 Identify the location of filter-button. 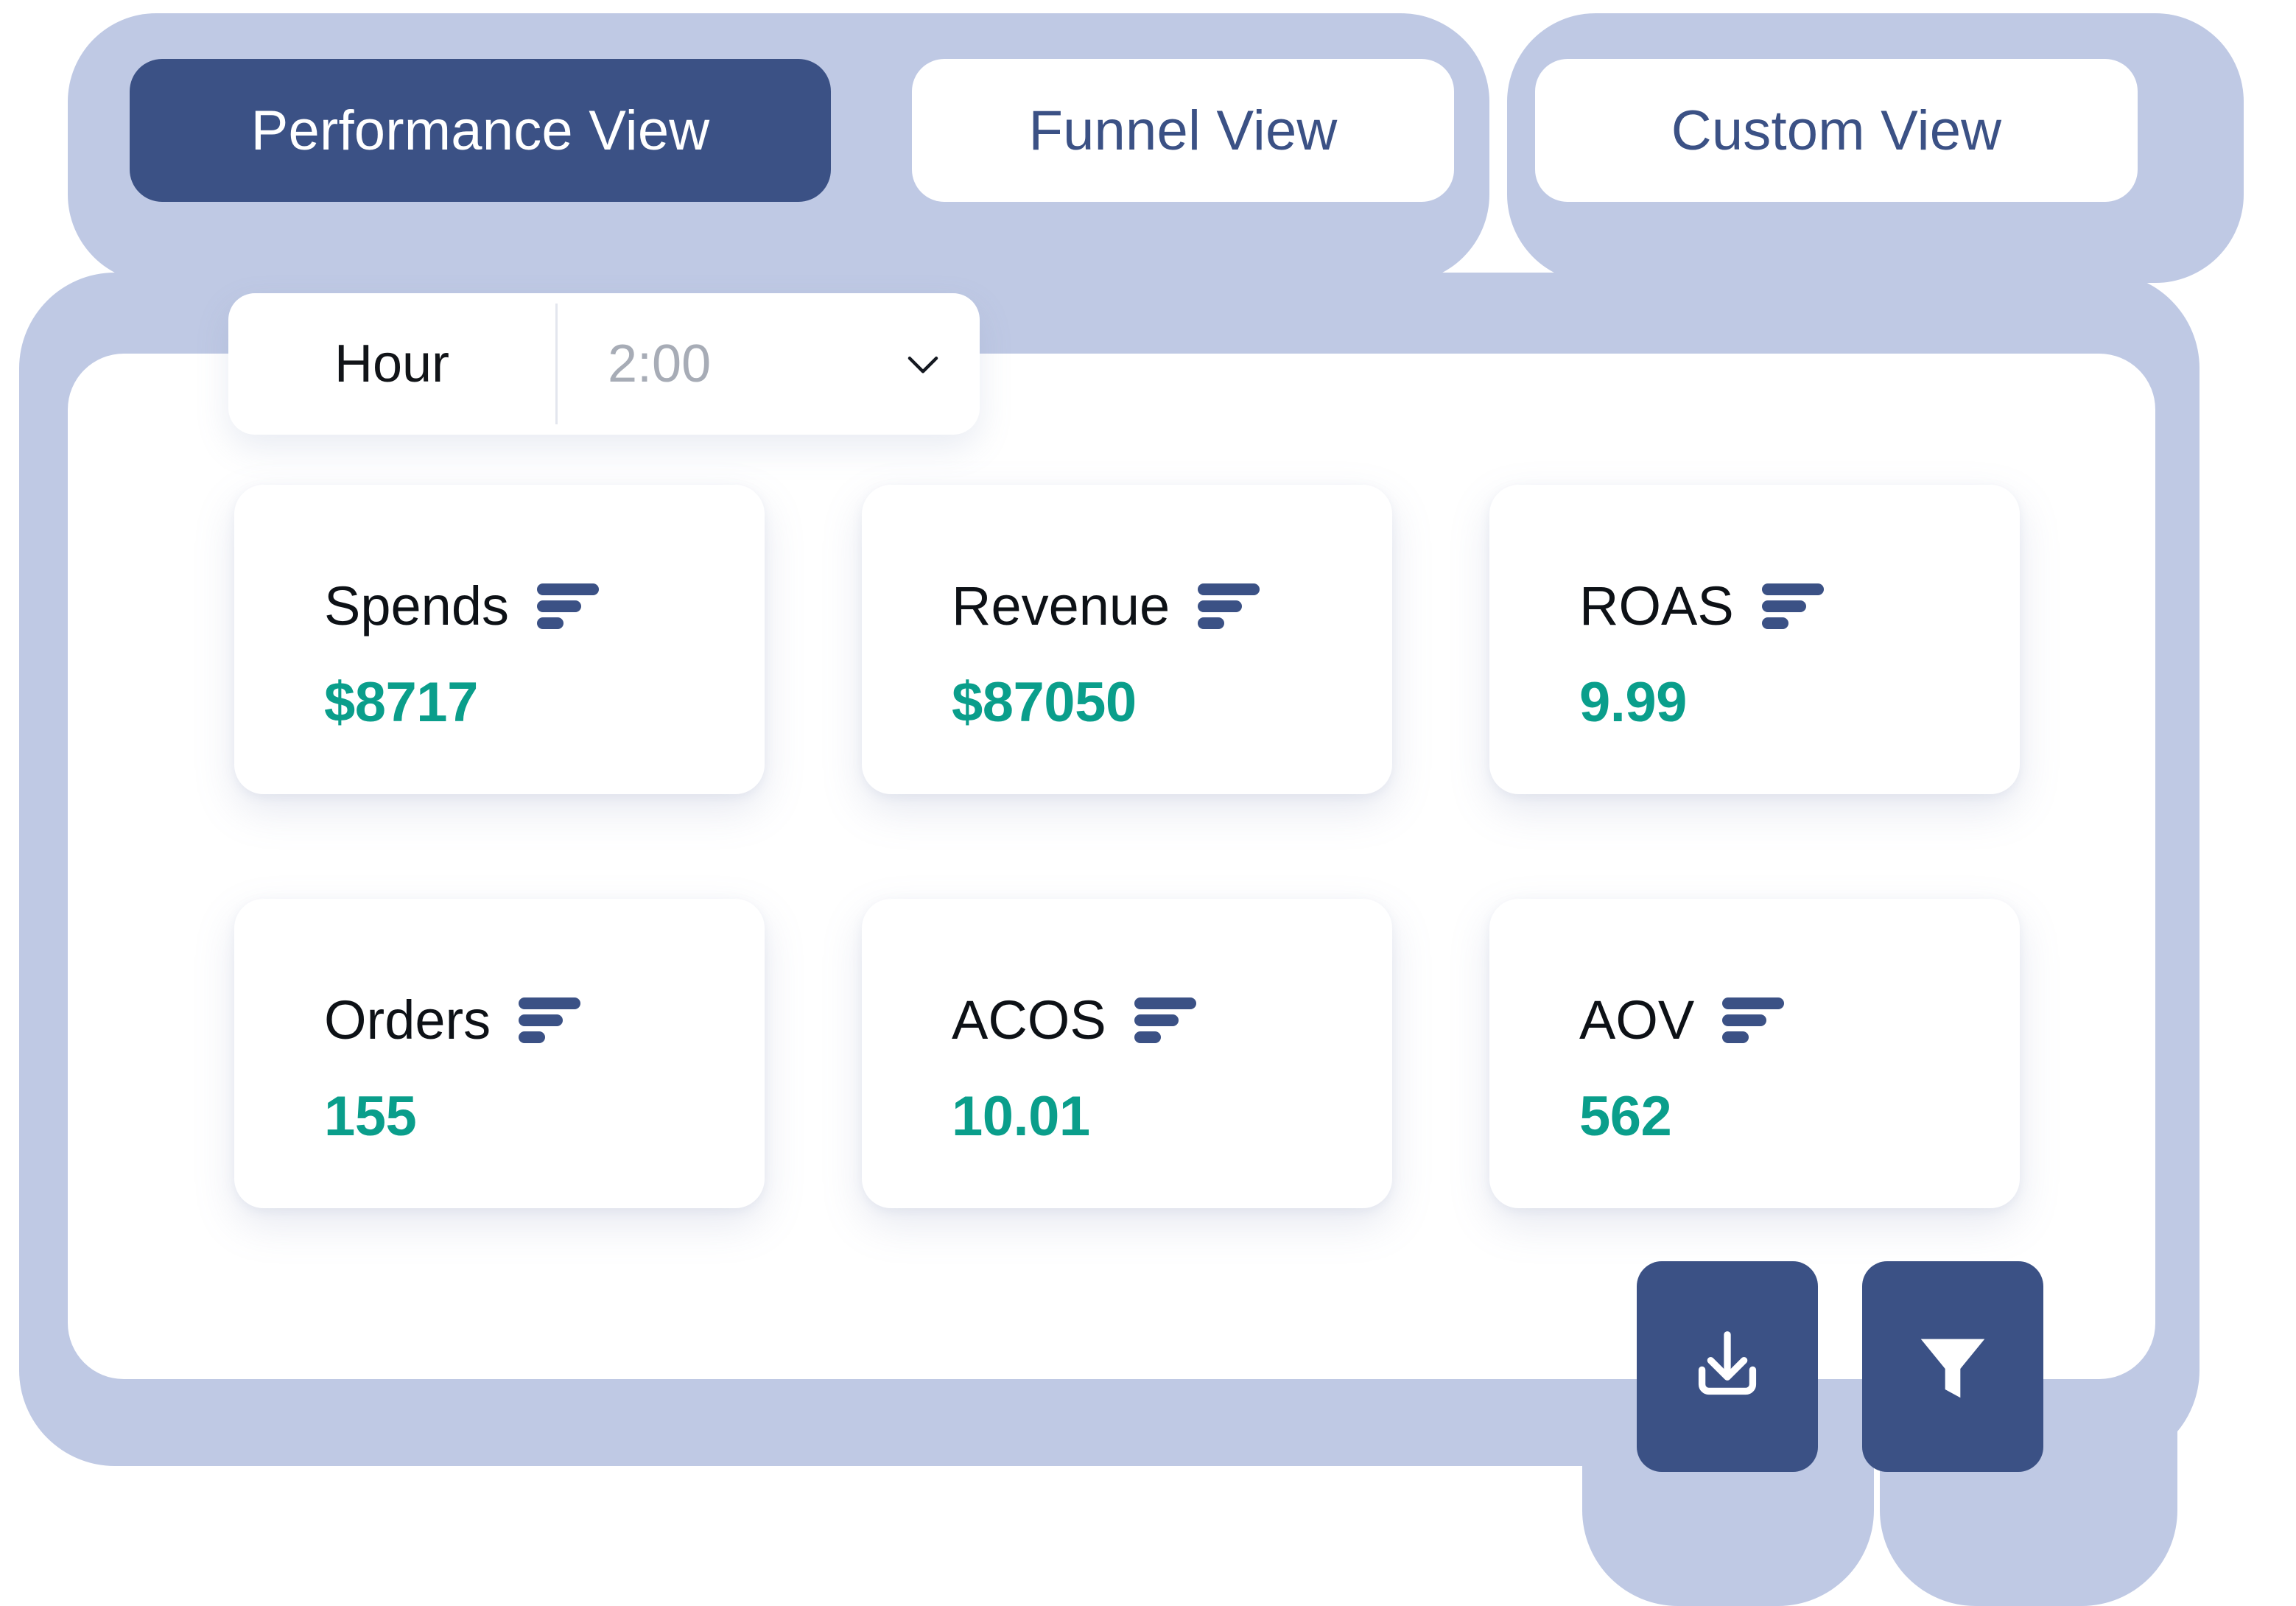
(1952, 1366).